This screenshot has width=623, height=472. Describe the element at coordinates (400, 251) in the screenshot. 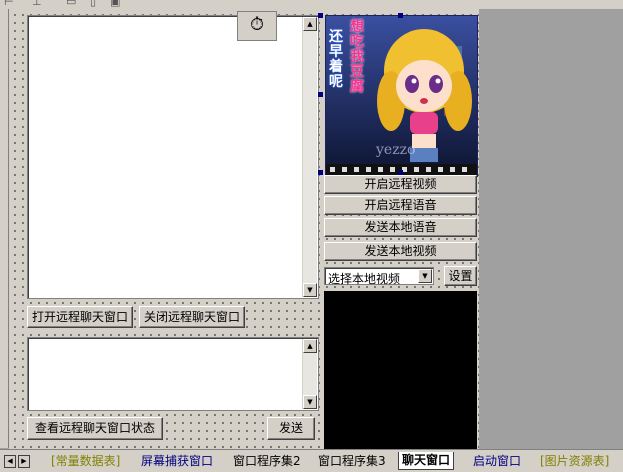

I see `send-local-video-button: 发送本地视频` at that location.